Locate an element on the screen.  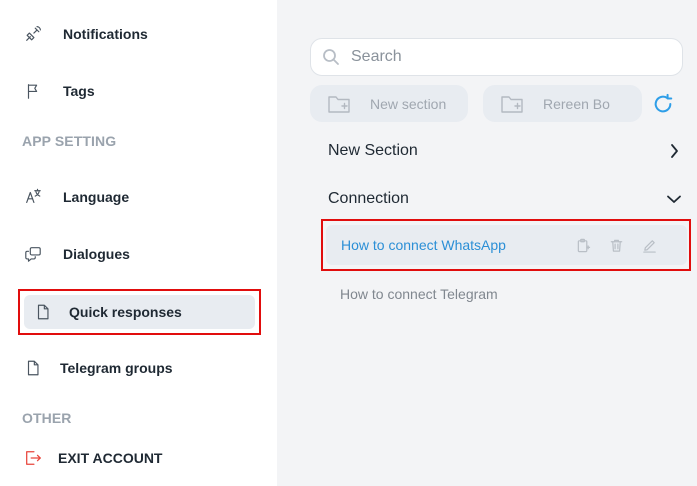
group-title: Connection is located at coordinates (368, 198).